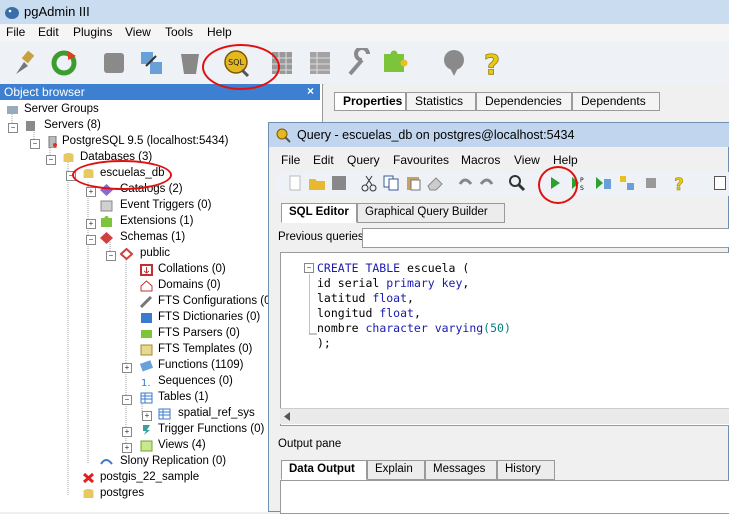 This screenshot has width=729, height=514. I want to click on expand-functions-toggle: +, so click(127, 368).